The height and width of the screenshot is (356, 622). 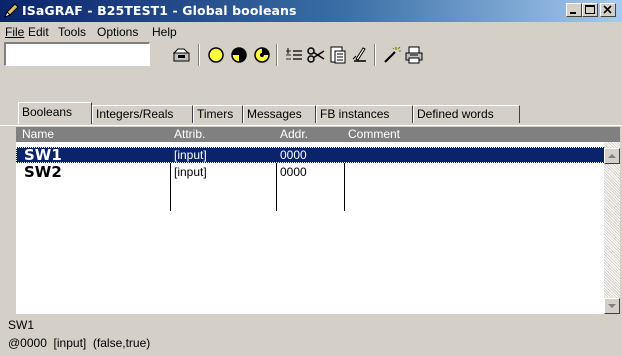 What do you see at coordinates (77, 54) in the screenshot?
I see `toolbar-input` at bounding box center [77, 54].